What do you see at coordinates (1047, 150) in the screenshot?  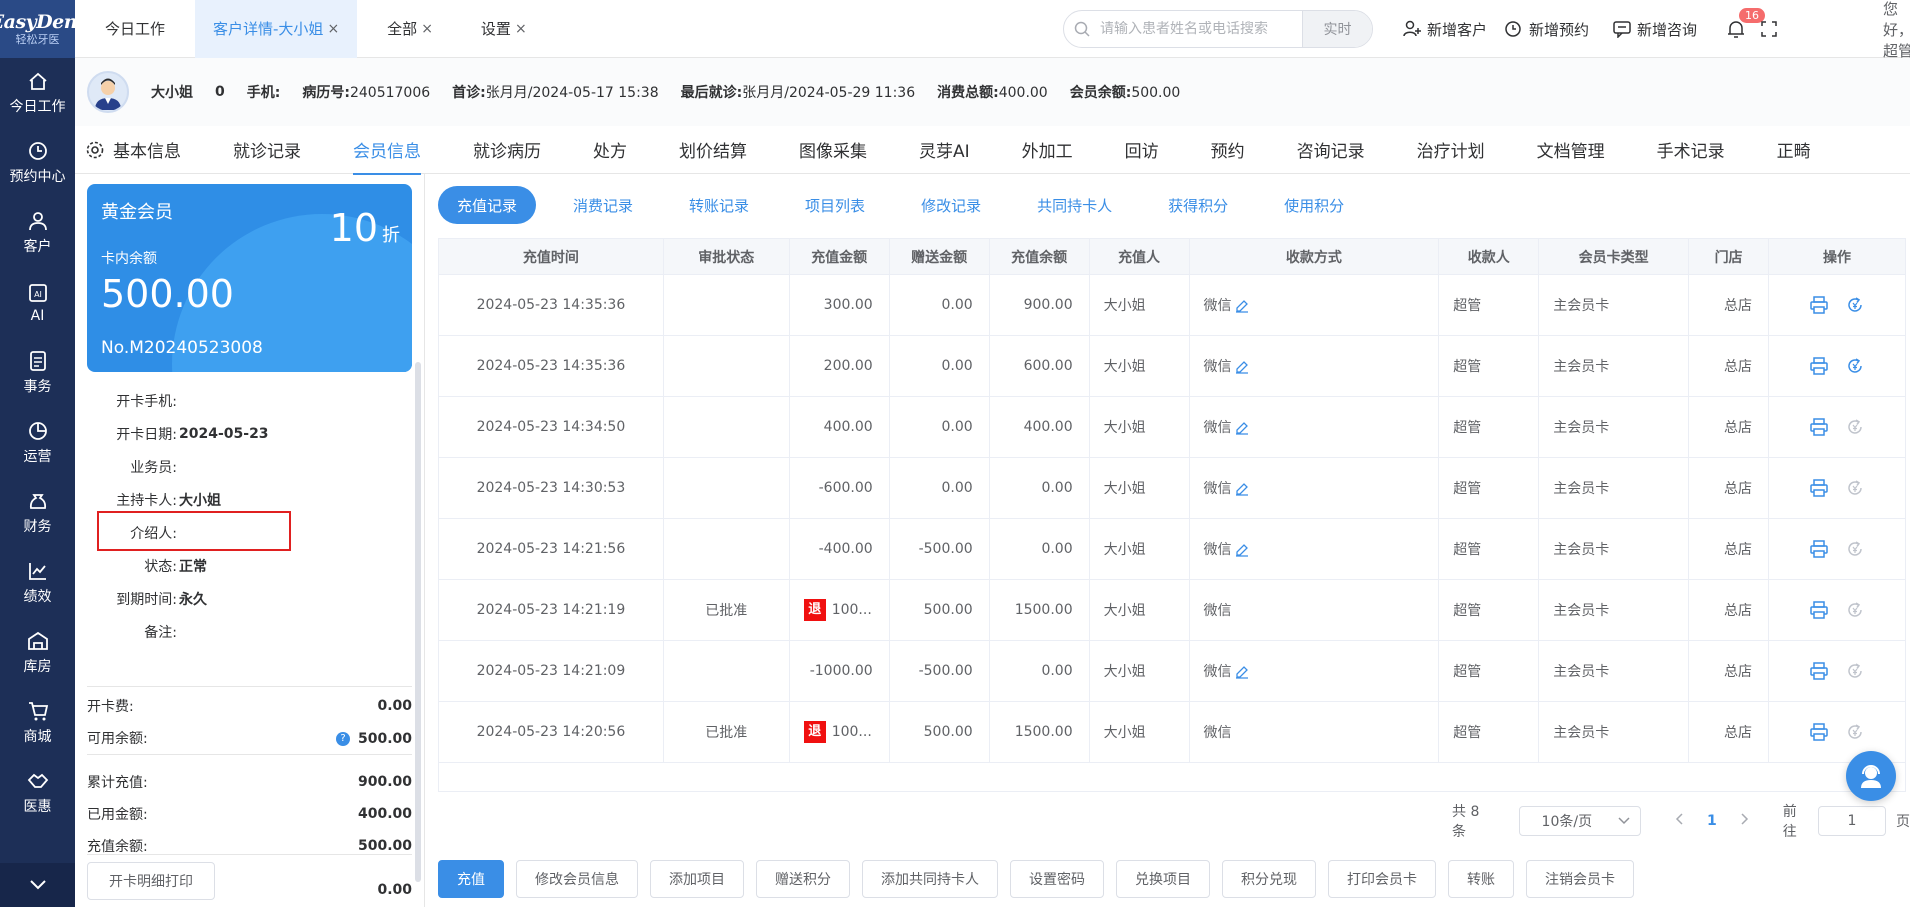 I see `tab-main-8: 外加工` at bounding box center [1047, 150].